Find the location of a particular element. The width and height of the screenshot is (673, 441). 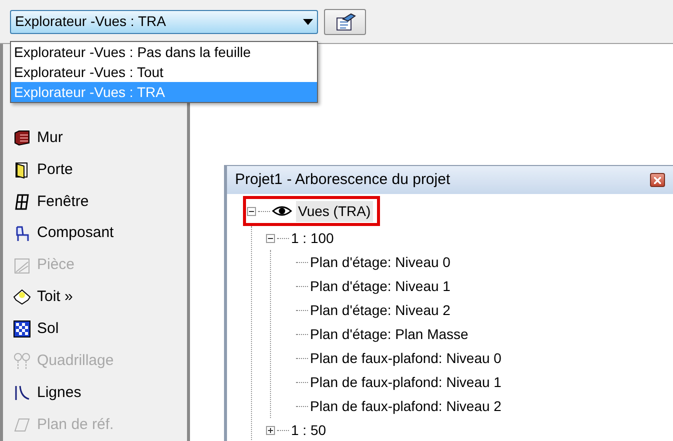

tree-item: Plan de faux-plafond: Niveau 2 is located at coordinates (406, 406).